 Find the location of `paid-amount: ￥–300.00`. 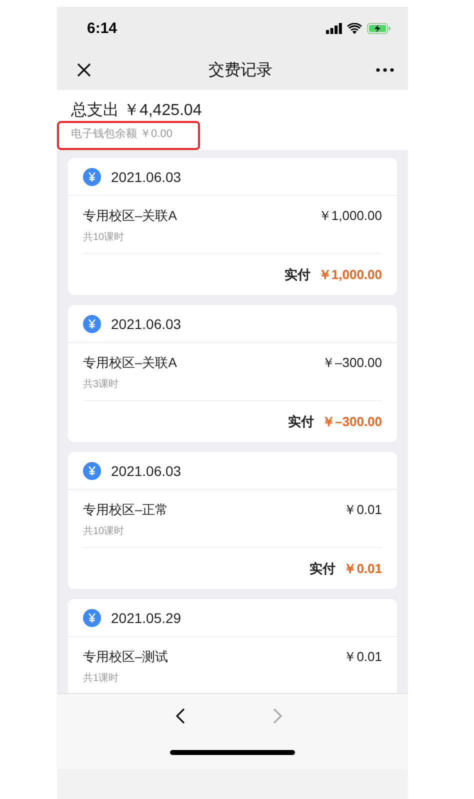

paid-amount: ￥–300.00 is located at coordinates (352, 421).